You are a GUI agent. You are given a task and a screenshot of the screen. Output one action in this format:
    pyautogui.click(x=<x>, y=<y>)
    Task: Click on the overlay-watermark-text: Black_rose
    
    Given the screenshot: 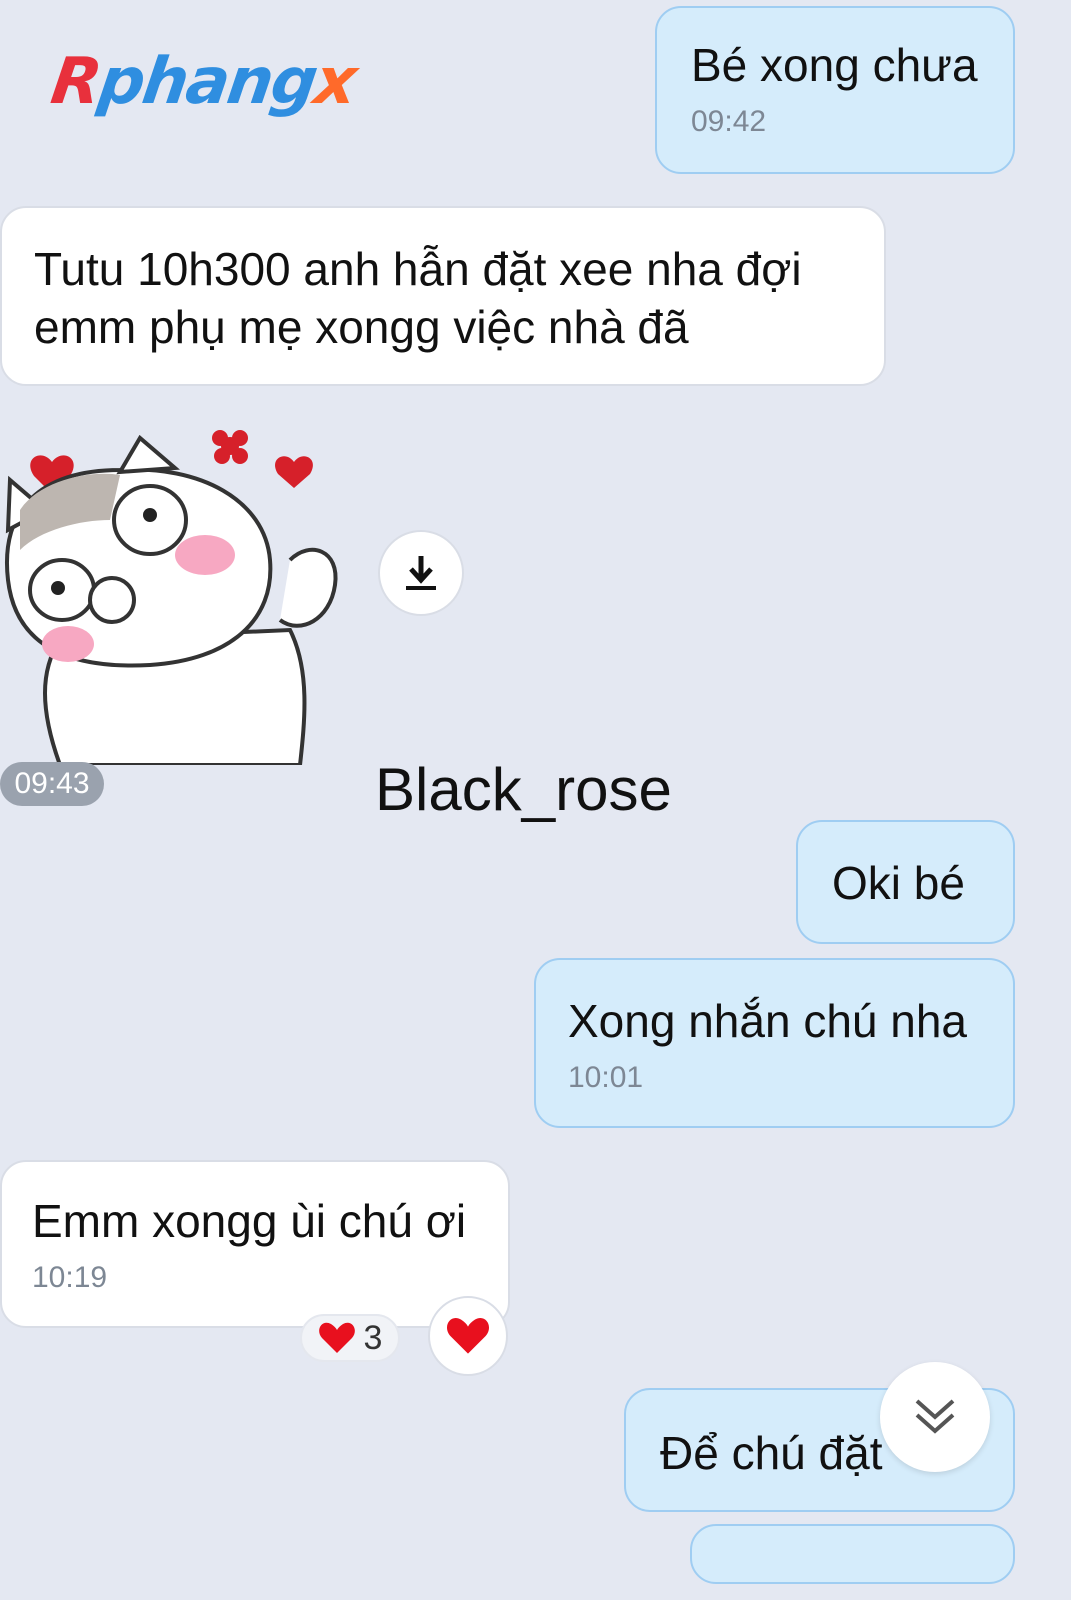 What is the action you would take?
    pyautogui.click(x=523, y=789)
    